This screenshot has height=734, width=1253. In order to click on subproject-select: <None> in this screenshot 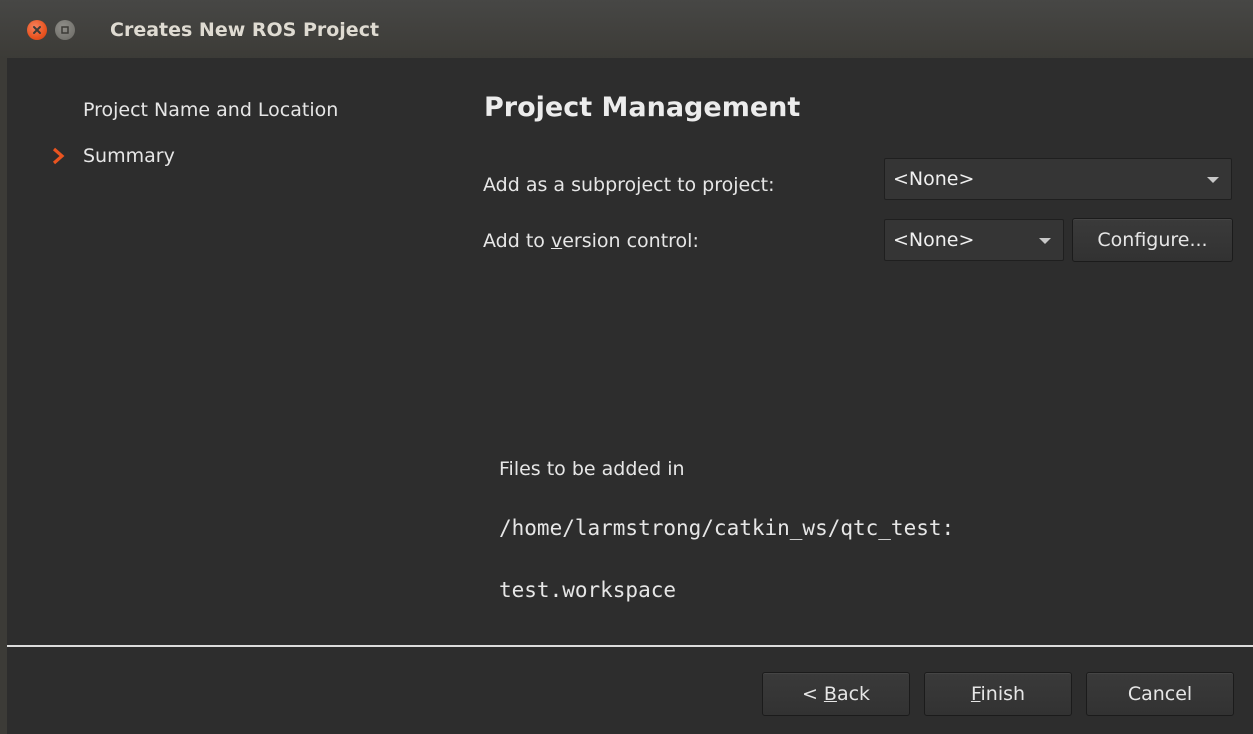, I will do `click(1058, 179)`.